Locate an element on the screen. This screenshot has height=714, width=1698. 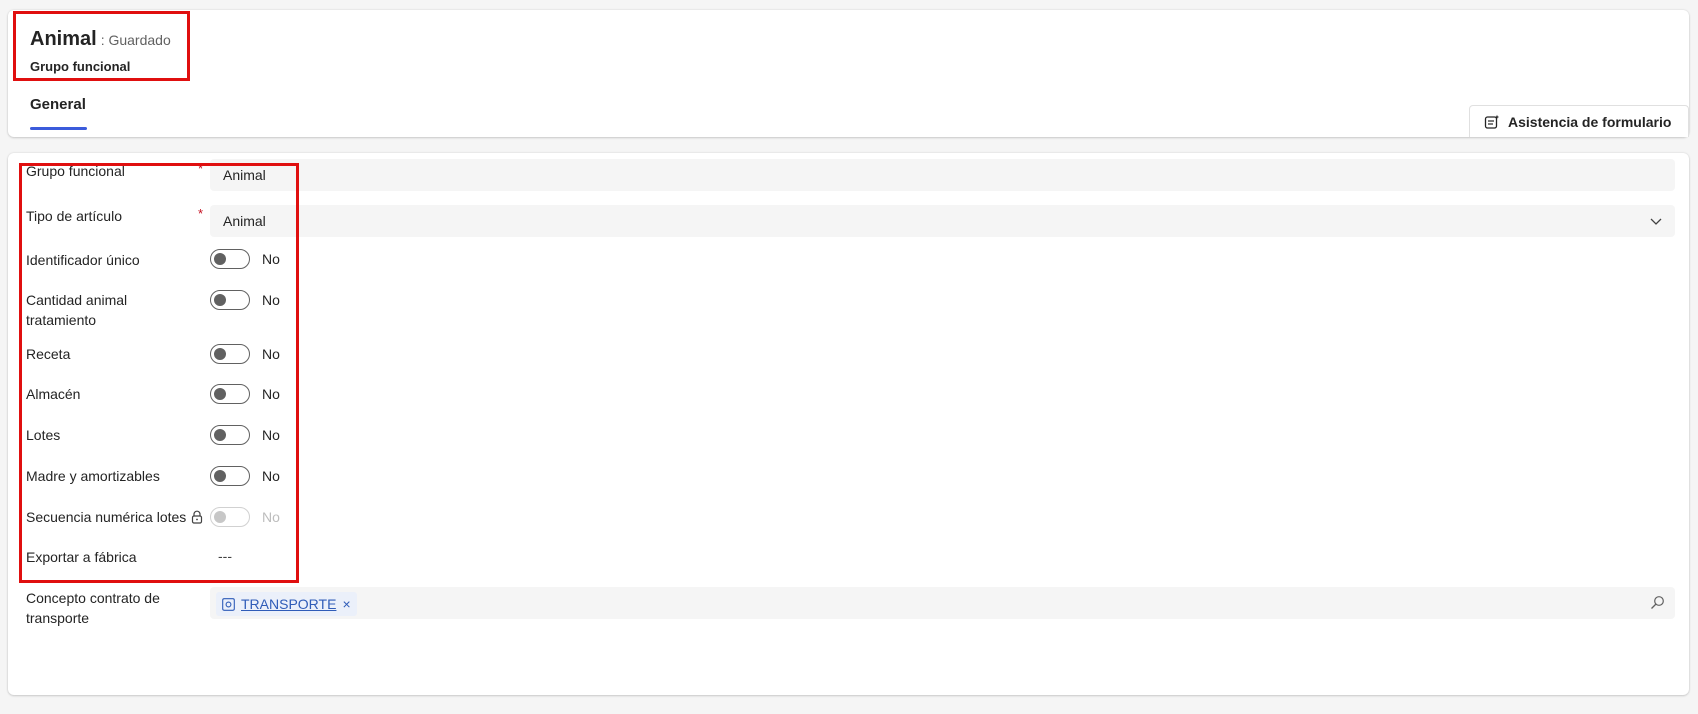
field-label-identificador-unico: Identificador único is located at coordinates (83, 260).